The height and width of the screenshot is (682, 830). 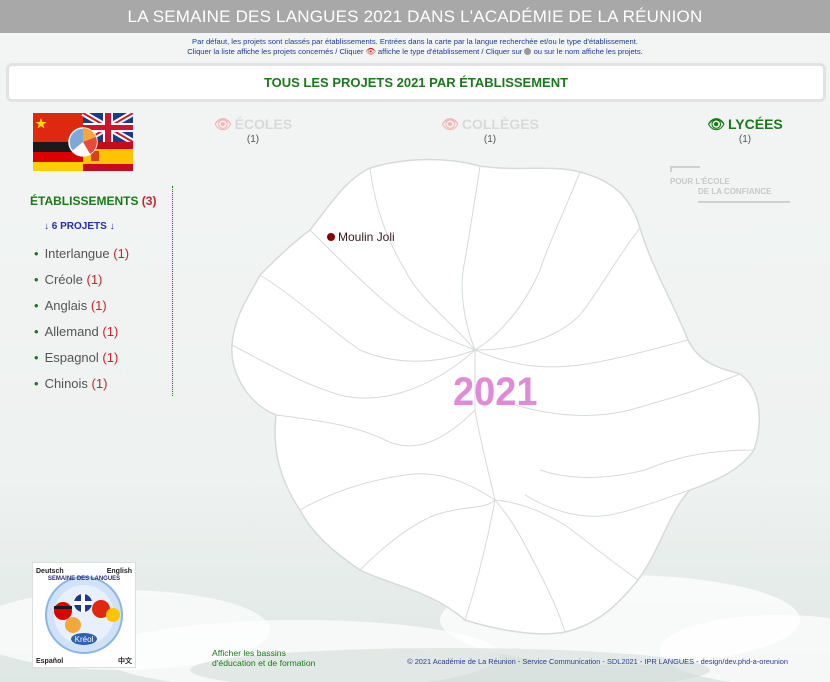 I want to click on filter-colleges-label: COLLÈGES, so click(x=500, y=124).